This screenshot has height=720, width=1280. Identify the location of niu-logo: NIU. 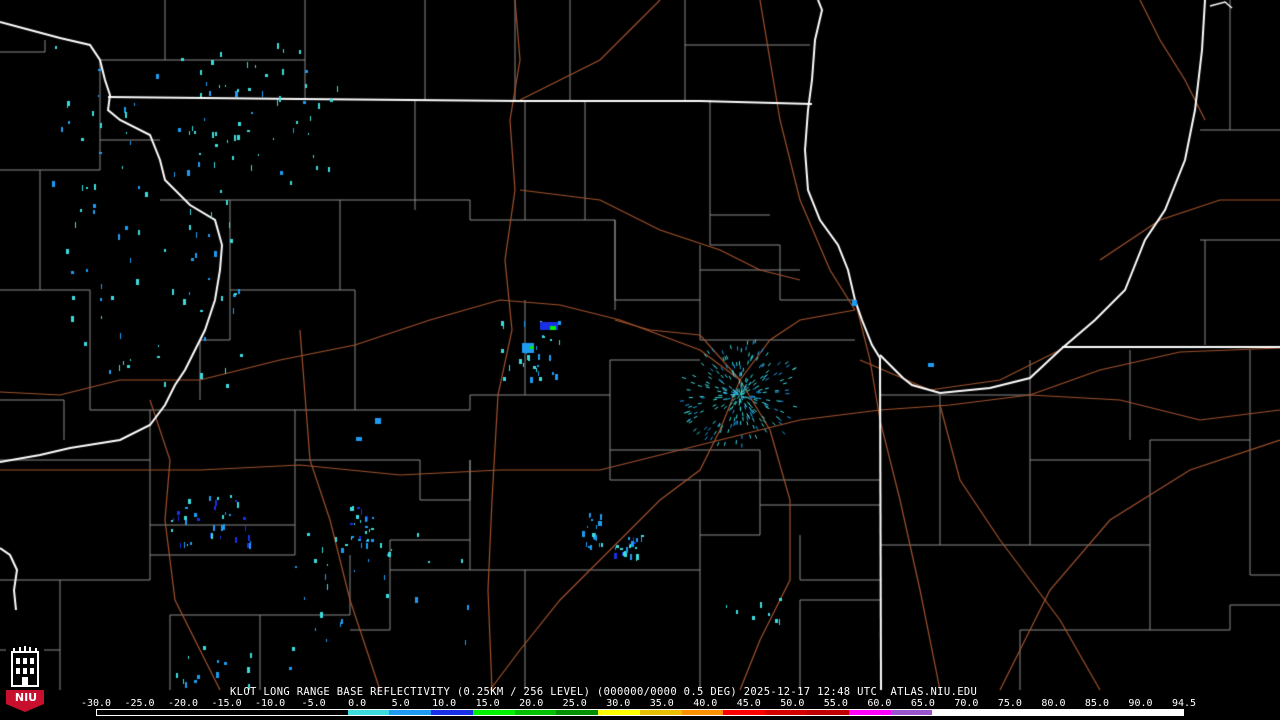
(25, 679).